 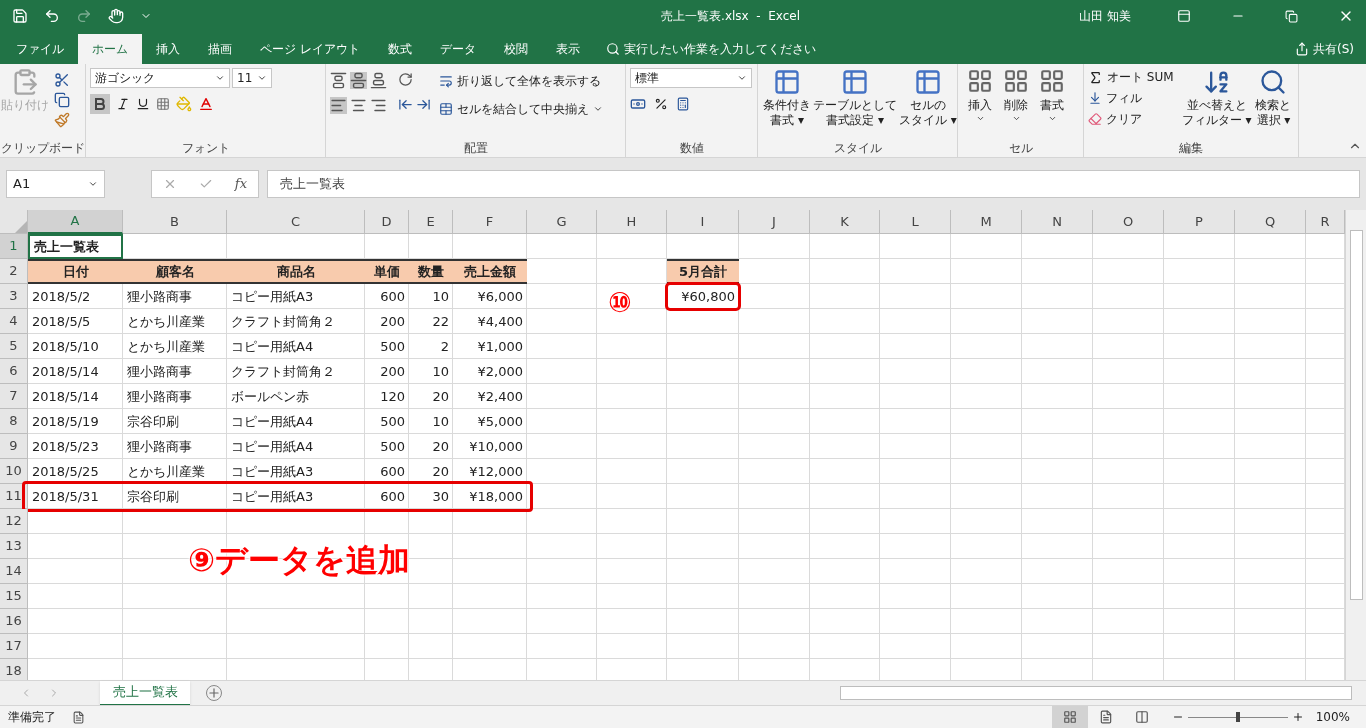 What do you see at coordinates (1199, 222) in the screenshot?
I see `column-header: P` at bounding box center [1199, 222].